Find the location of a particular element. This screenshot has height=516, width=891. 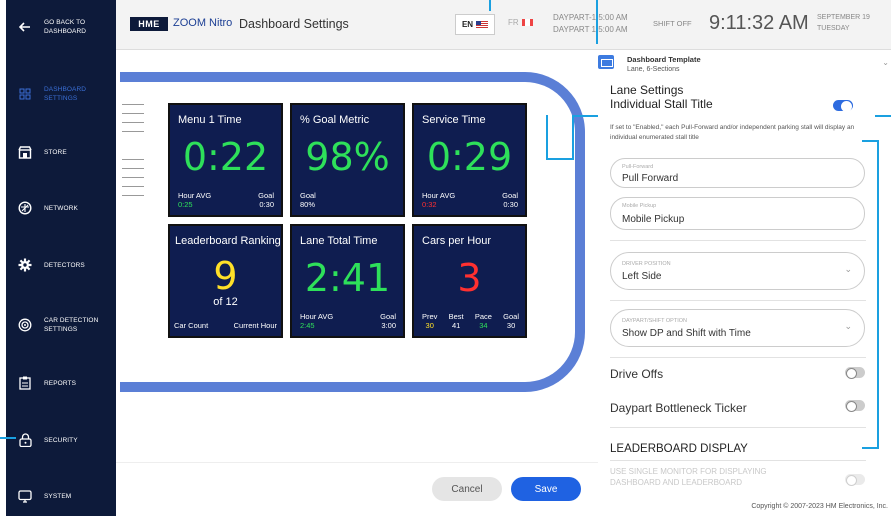

cancel-button: Cancel is located at coordinates (467, 489).